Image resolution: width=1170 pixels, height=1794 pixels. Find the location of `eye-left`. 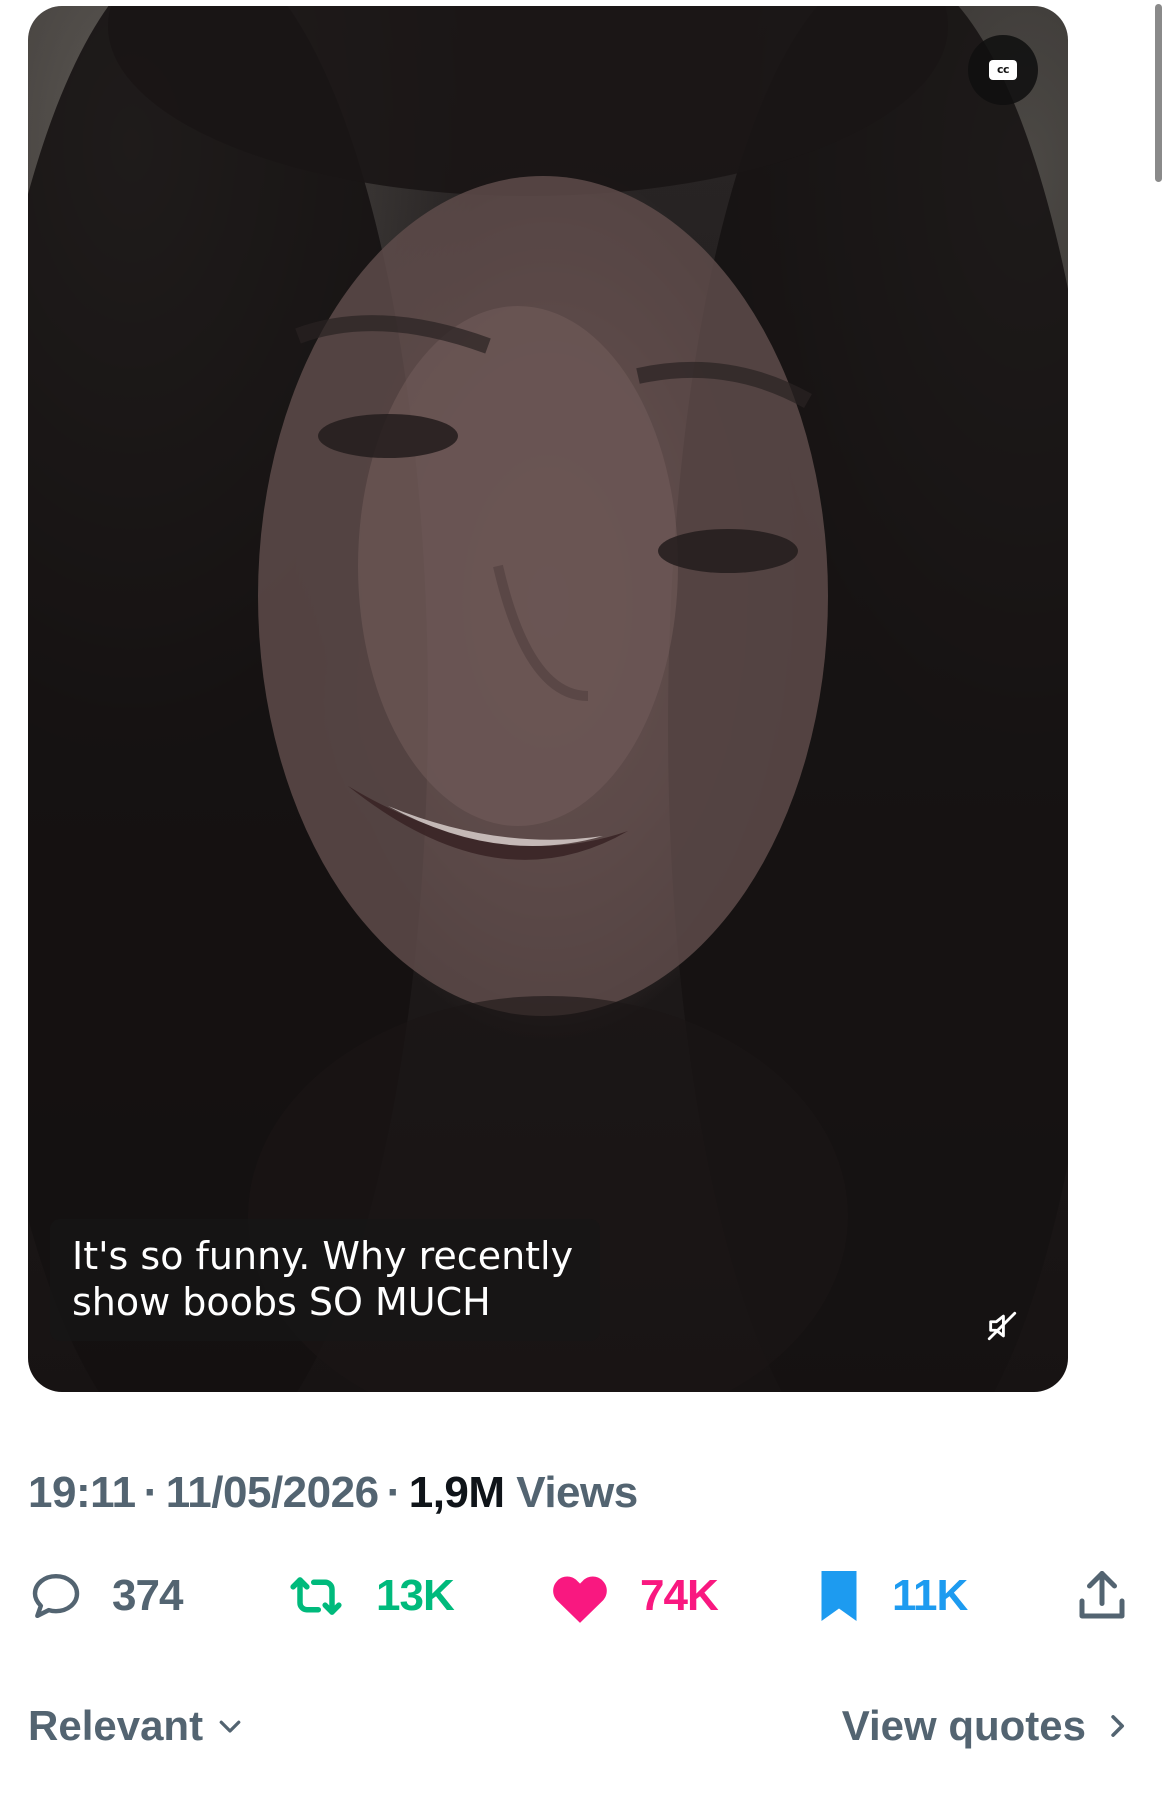

eye-left is located at coordinates (388, 436).